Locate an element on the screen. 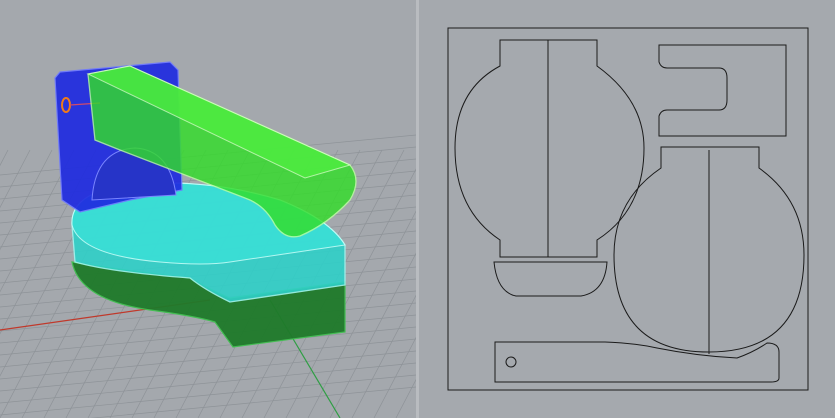 This screenshot has height=418, width=835. part-round-left is located at coordinates (549, 148).